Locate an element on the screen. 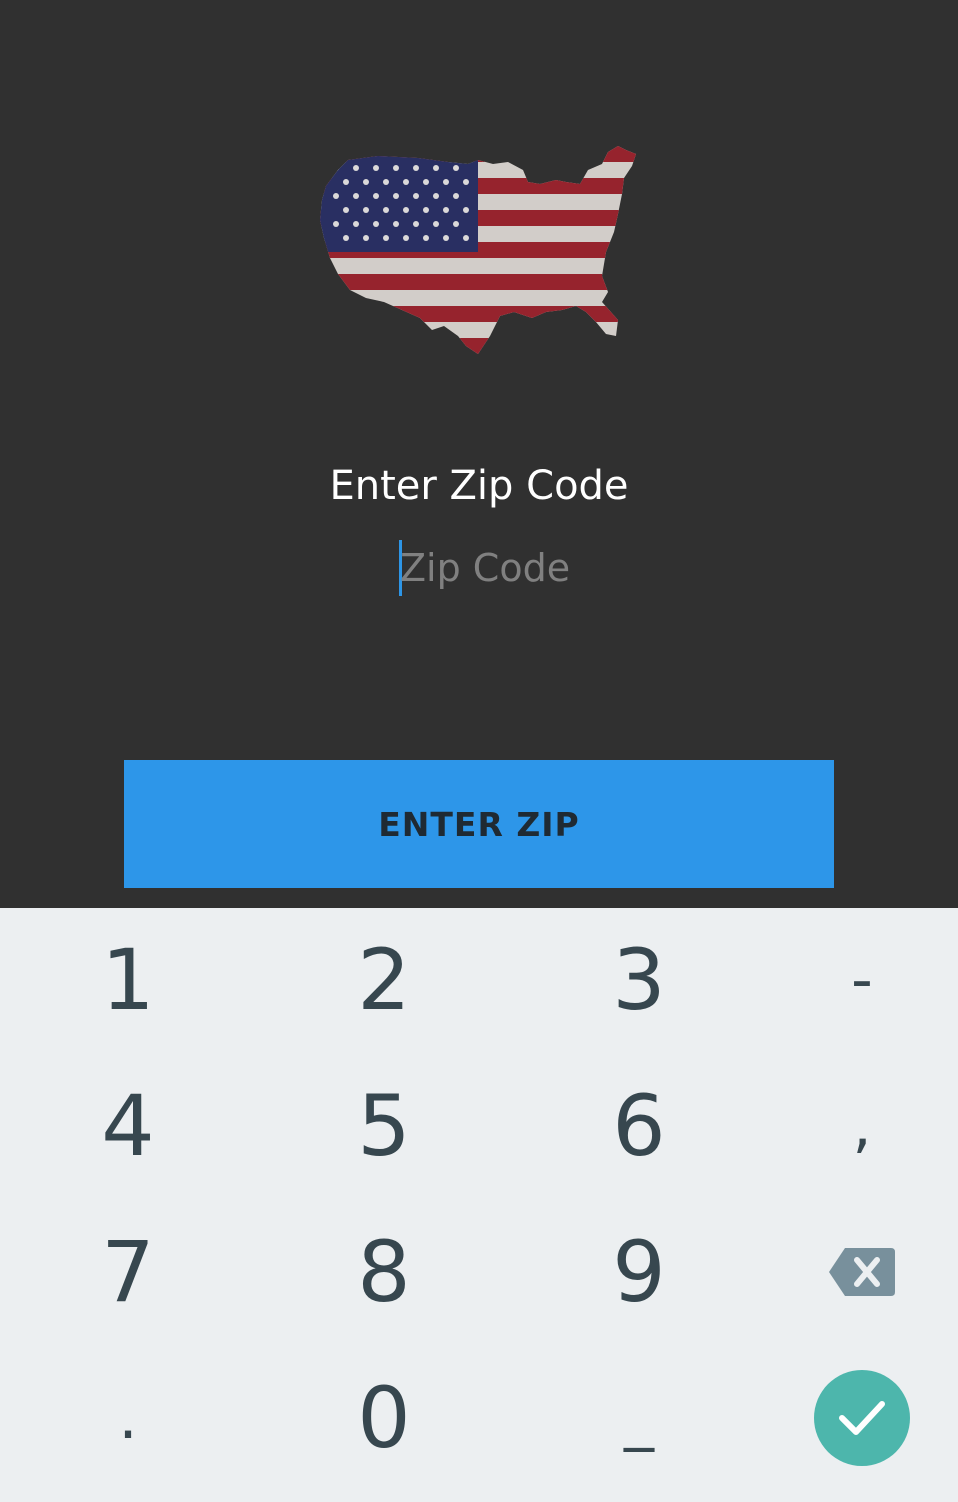 The height and width of the screenshot is (1502, 958). key-8: 8 is located at coordinates (384, 1272).